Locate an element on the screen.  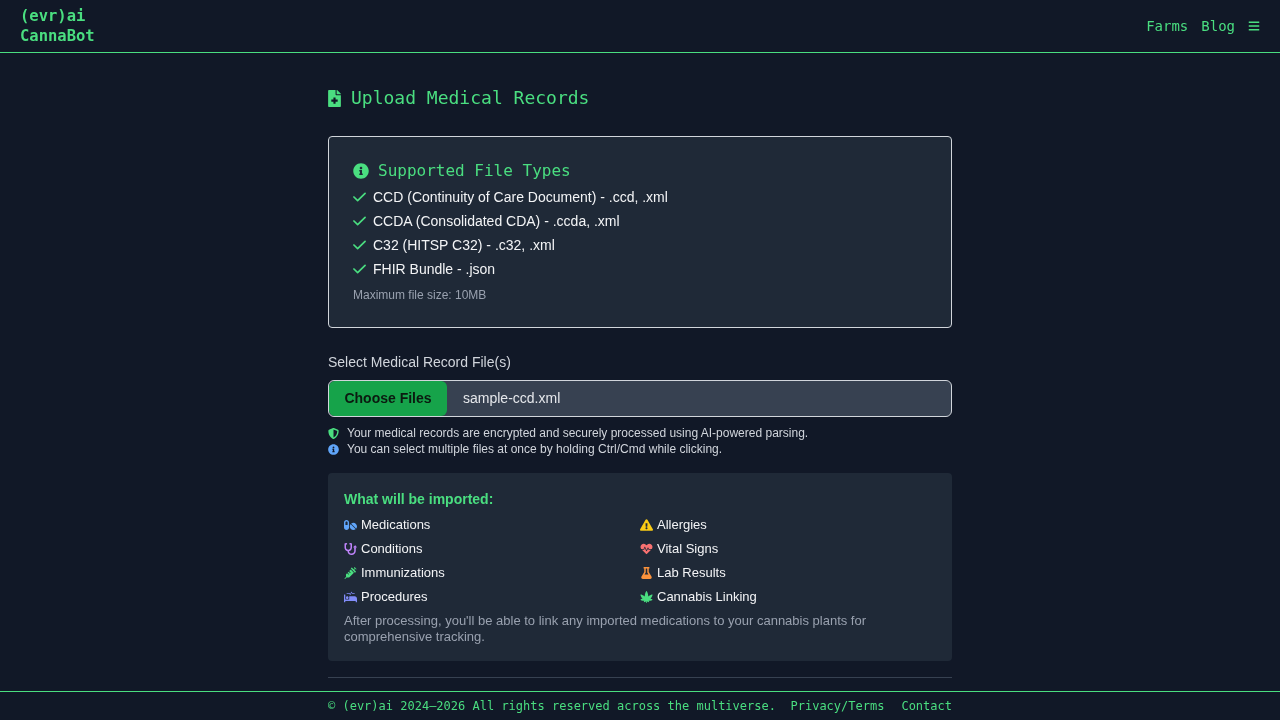
logo-link: (evr)ai CannaBot is located at coordinates (57, 26).